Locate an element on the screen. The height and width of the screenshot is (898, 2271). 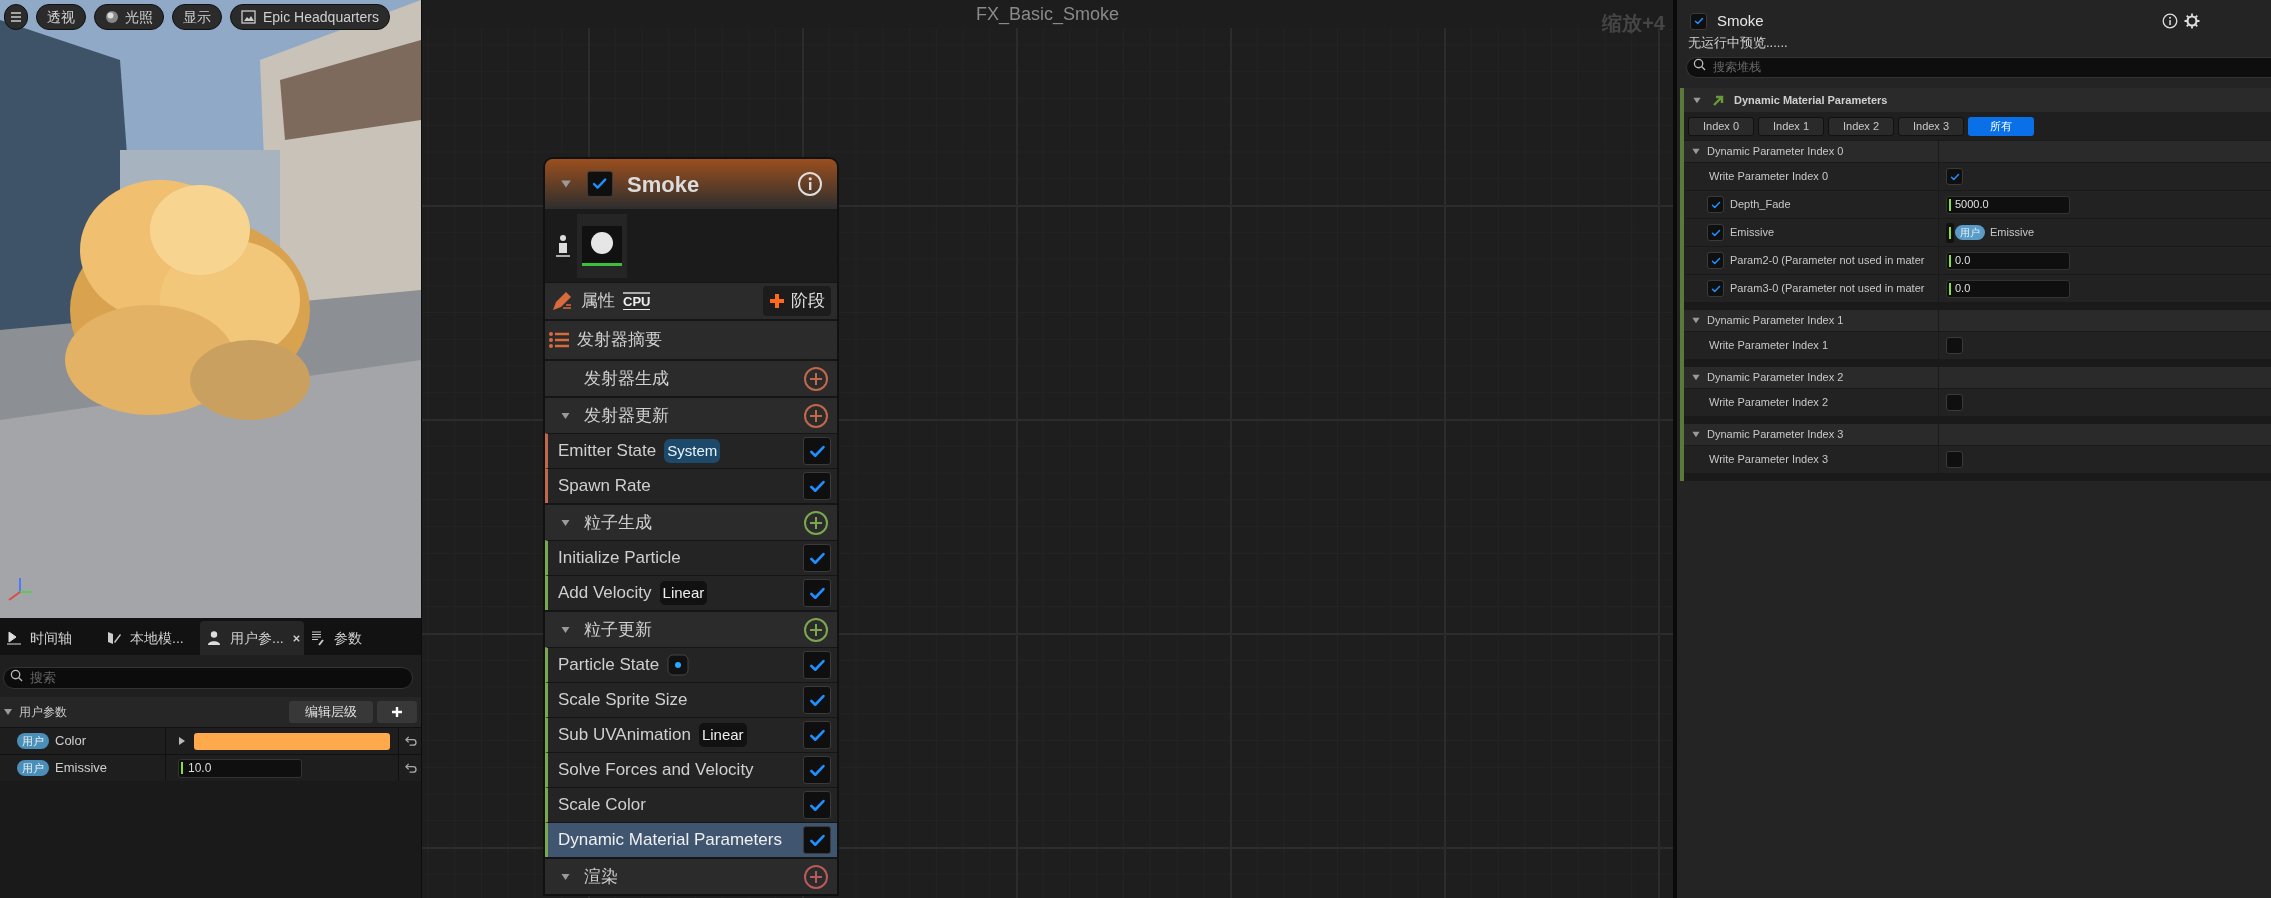
search-field: 搜索堆栈 is located at coordinates (1978, 67).